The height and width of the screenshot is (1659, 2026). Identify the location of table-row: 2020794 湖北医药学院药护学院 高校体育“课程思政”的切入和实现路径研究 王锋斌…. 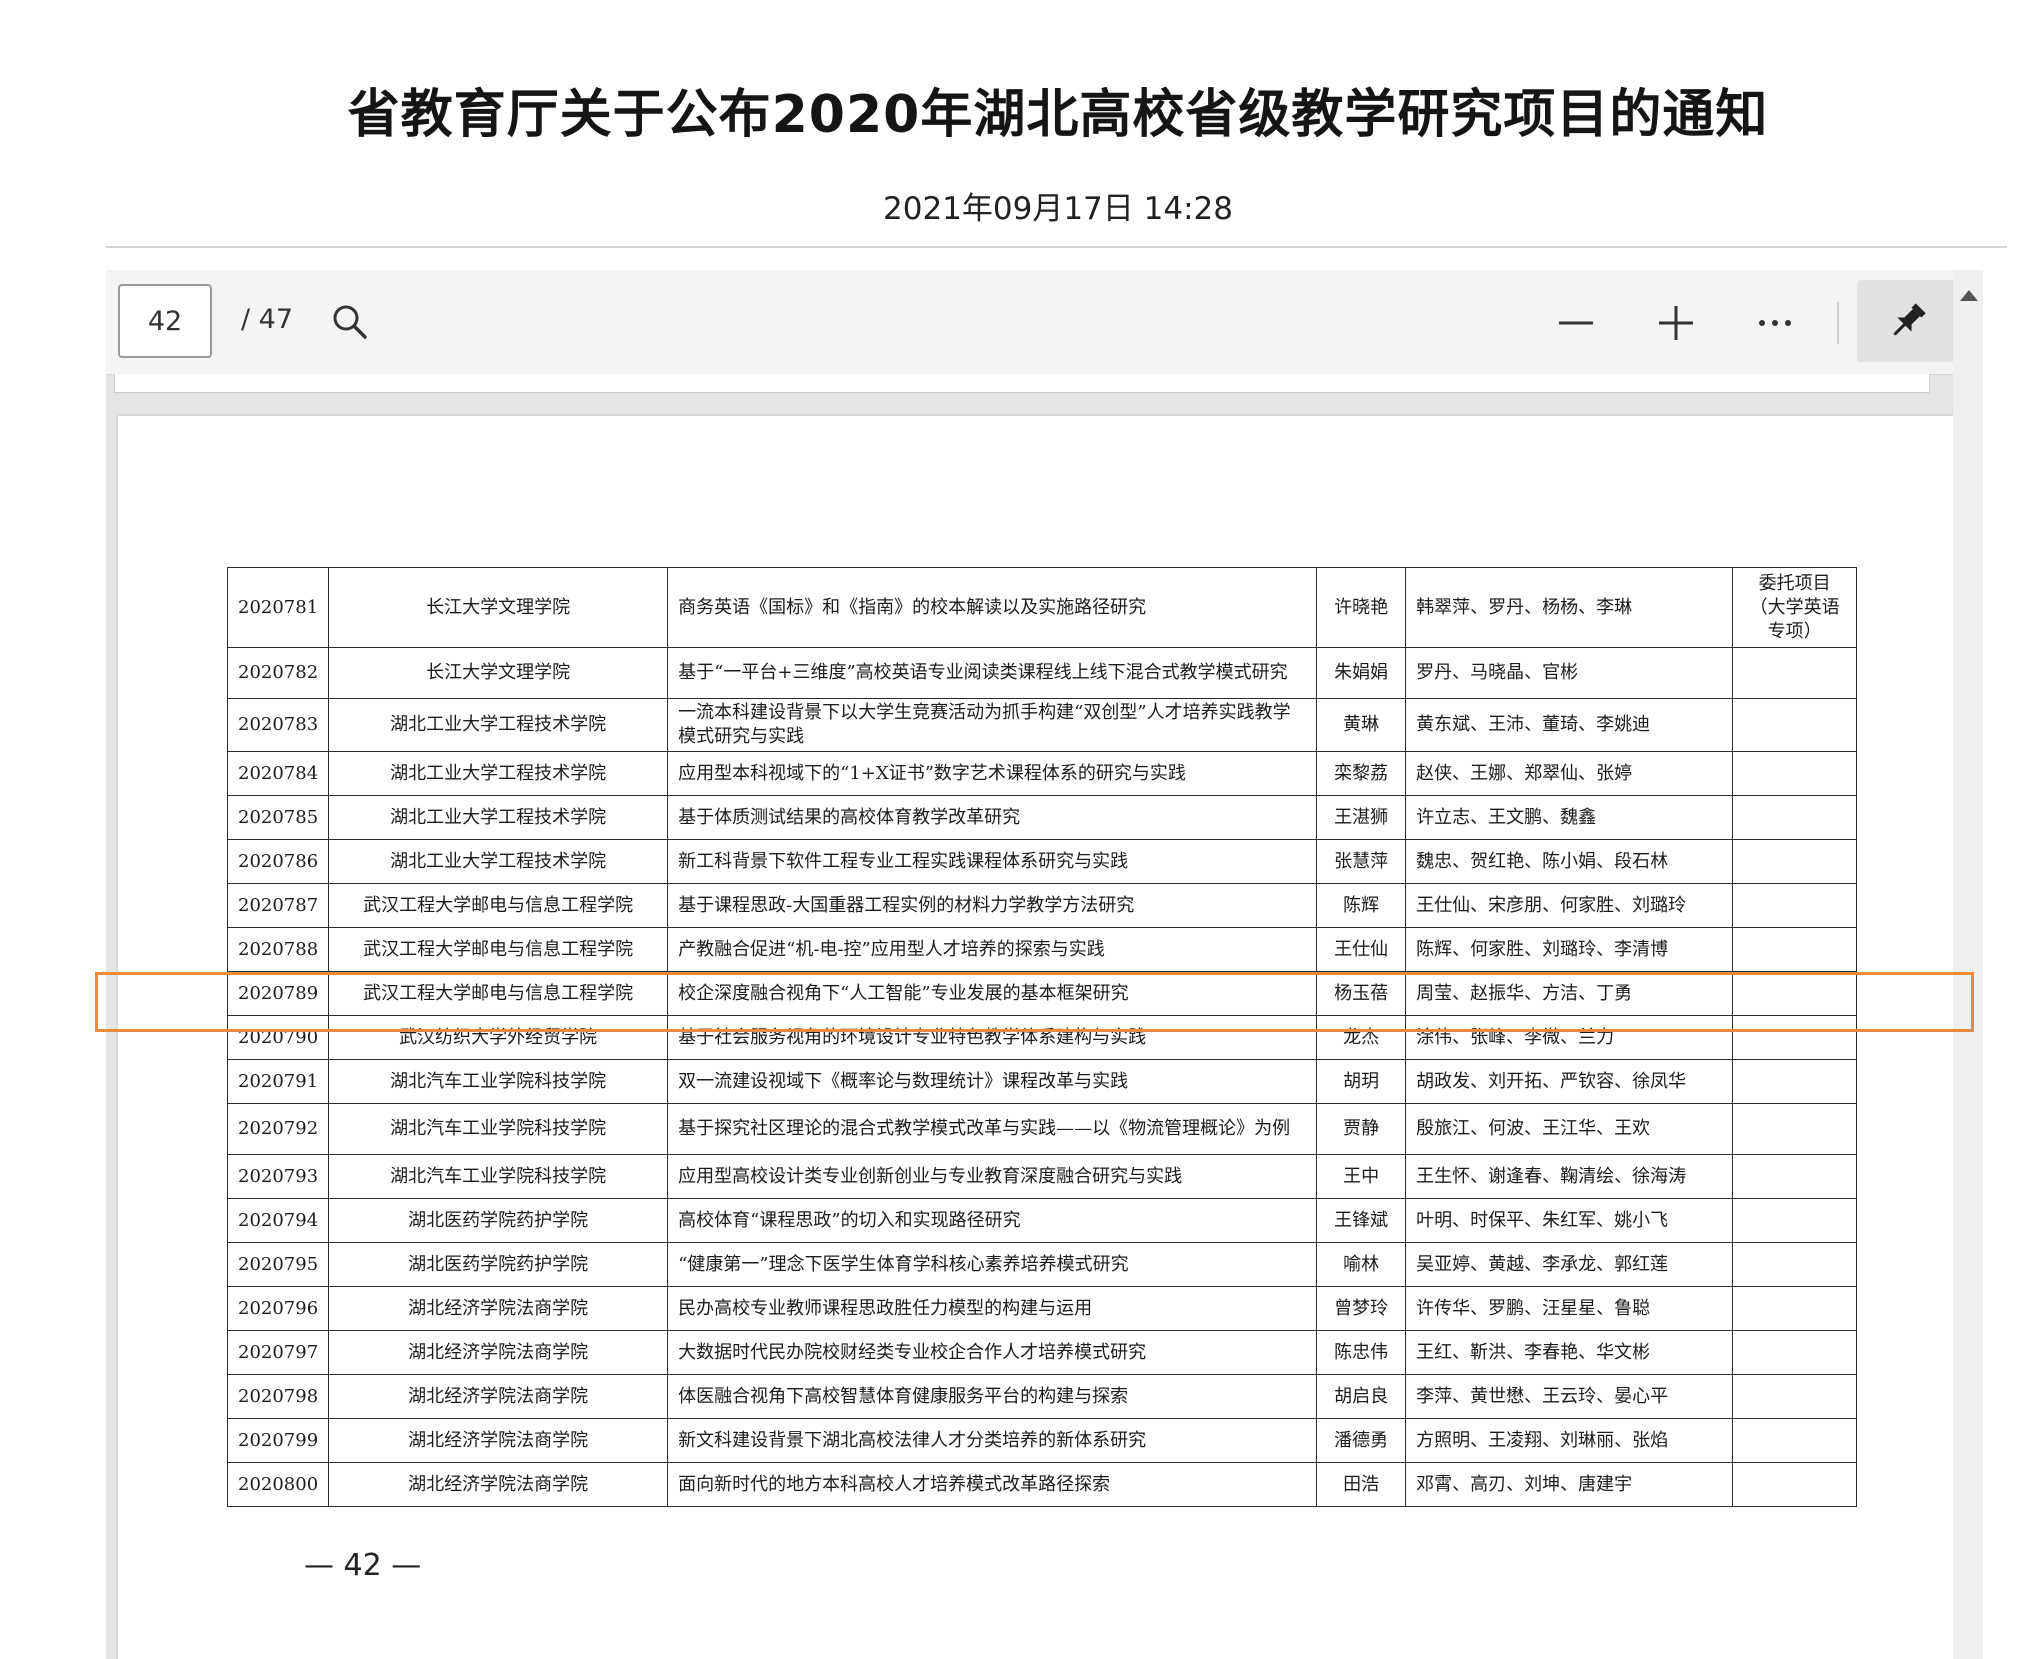
(1041, 1220).